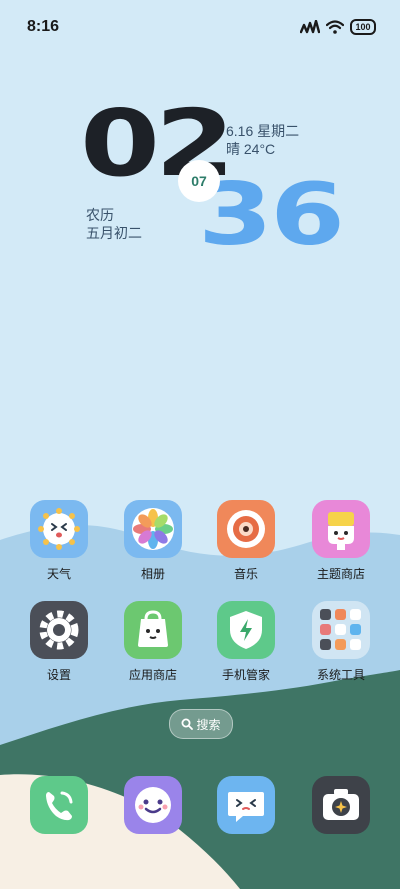 The image size is (400, 889). Describe the element at coordinates (363, 27) in the screenshot. I see `battery-indicator: 100` at that location.